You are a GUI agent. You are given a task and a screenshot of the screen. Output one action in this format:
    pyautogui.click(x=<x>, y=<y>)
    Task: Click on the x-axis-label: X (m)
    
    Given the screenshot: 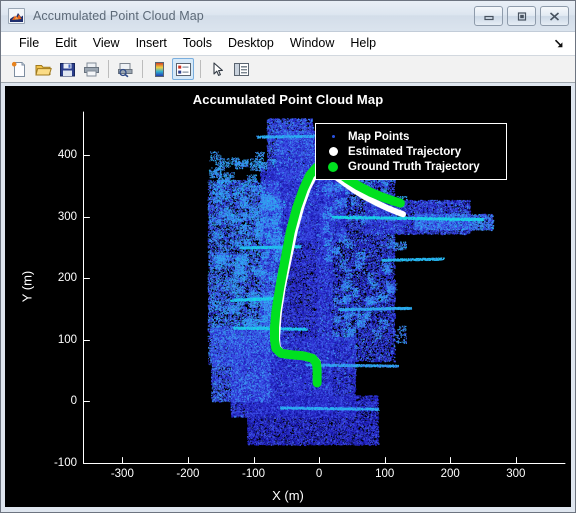 What is the action you would take?
    pyautogui.click(x=288, y=495)
    